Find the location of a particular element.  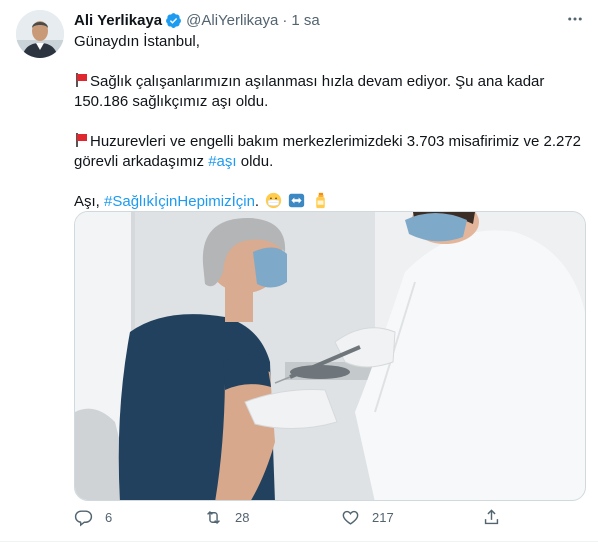

author-name: Ali Yerlikaya is located at coordinates (118, 20).